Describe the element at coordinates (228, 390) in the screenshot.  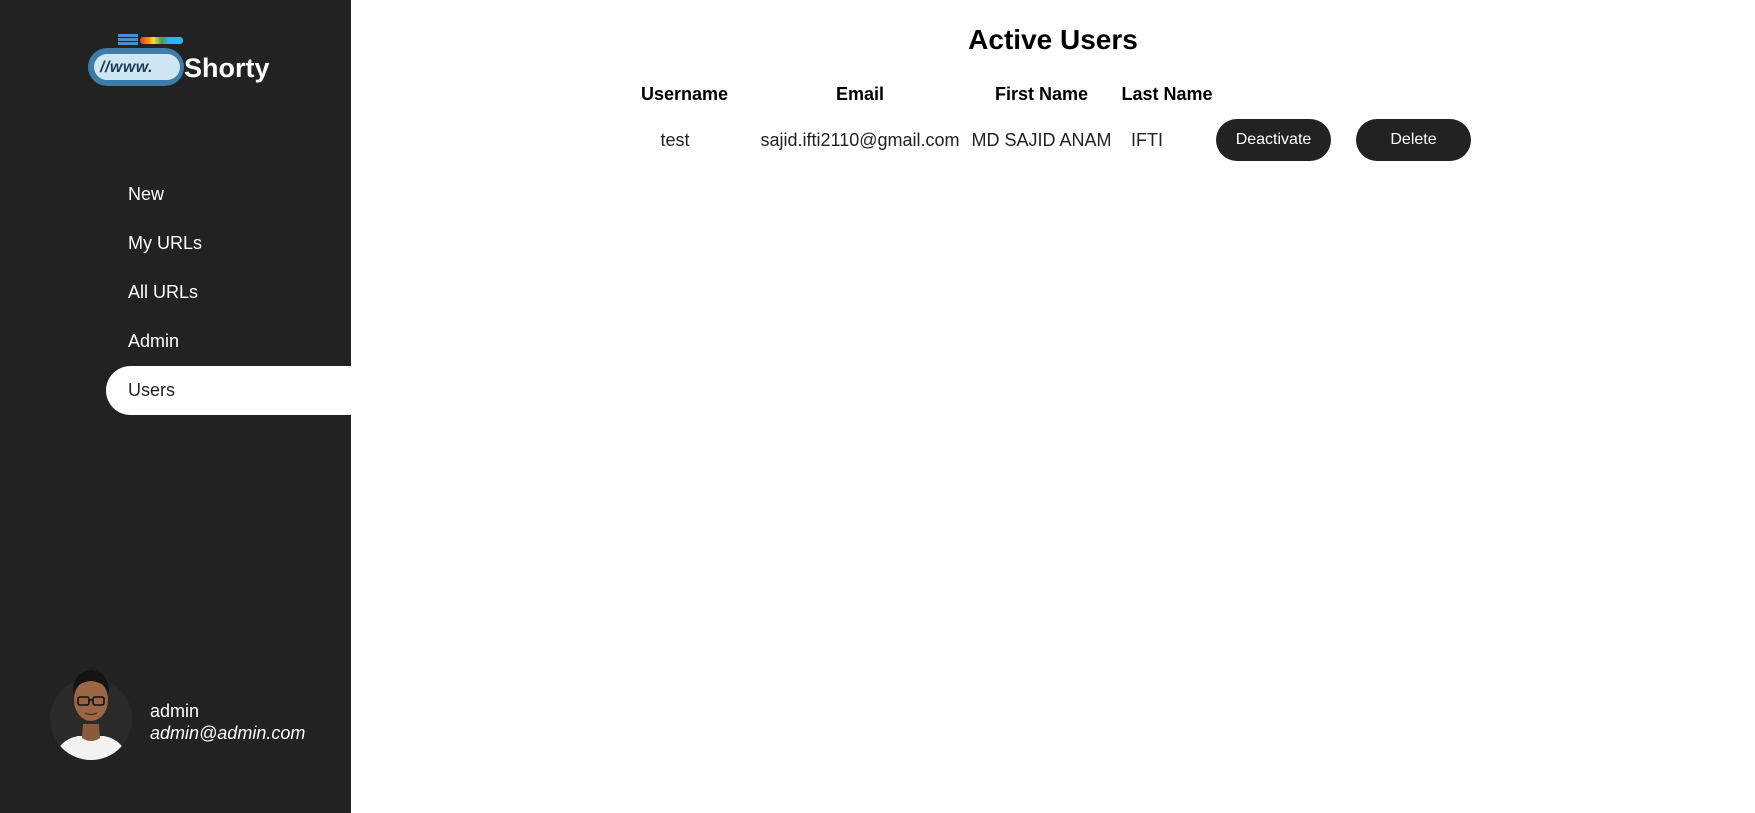
I see `sidebar-item-users: Users` at that location.